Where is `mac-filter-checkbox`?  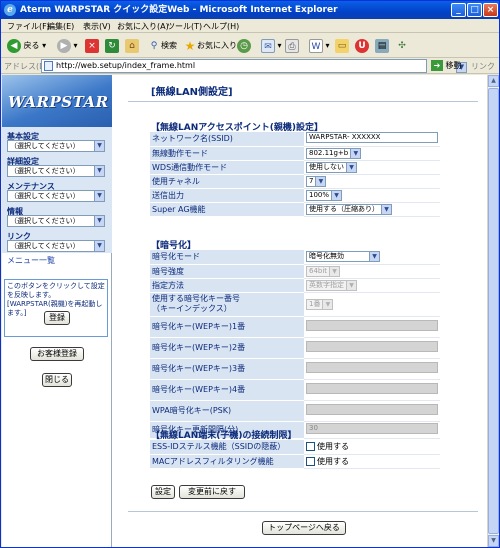 mac-filter-checkbox is located at coordinates (310, 461).